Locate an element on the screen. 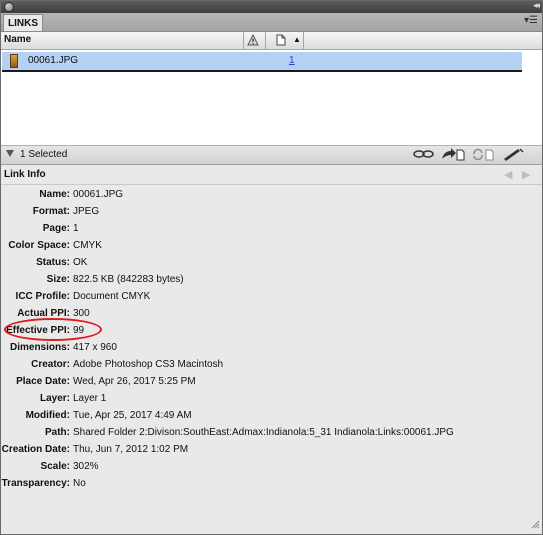  info-value: JPEG is located at coordinates (86, 211).